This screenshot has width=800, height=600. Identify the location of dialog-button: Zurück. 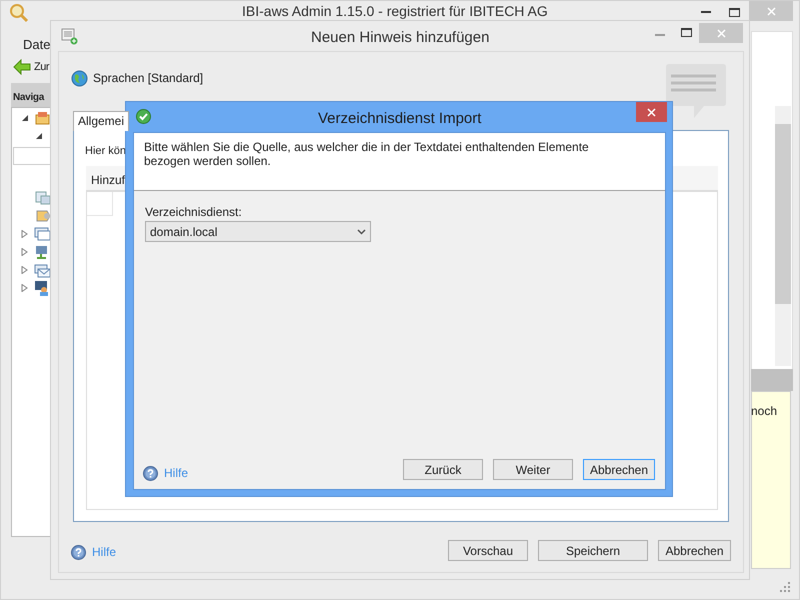
(443, 469).